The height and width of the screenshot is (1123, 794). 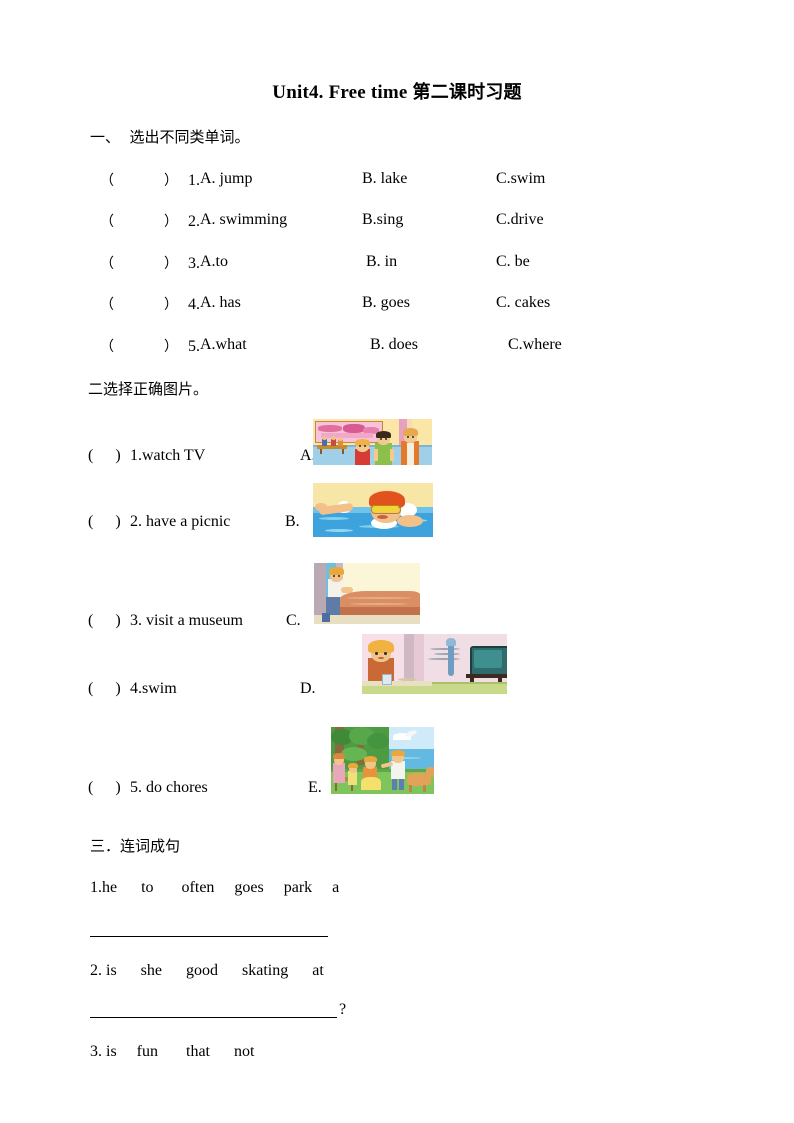 I want to click on page-title-english: Unit4. Free time, so click(x=342, y=92).